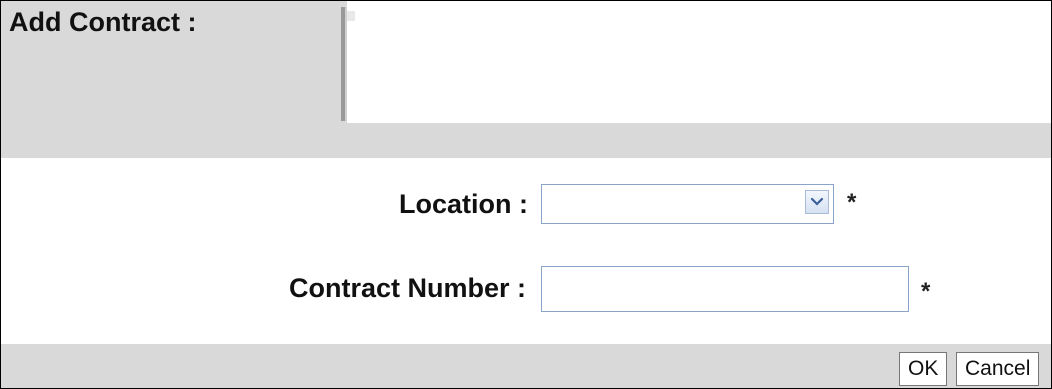  I want to click on contract-number-input, so click(725, 289).